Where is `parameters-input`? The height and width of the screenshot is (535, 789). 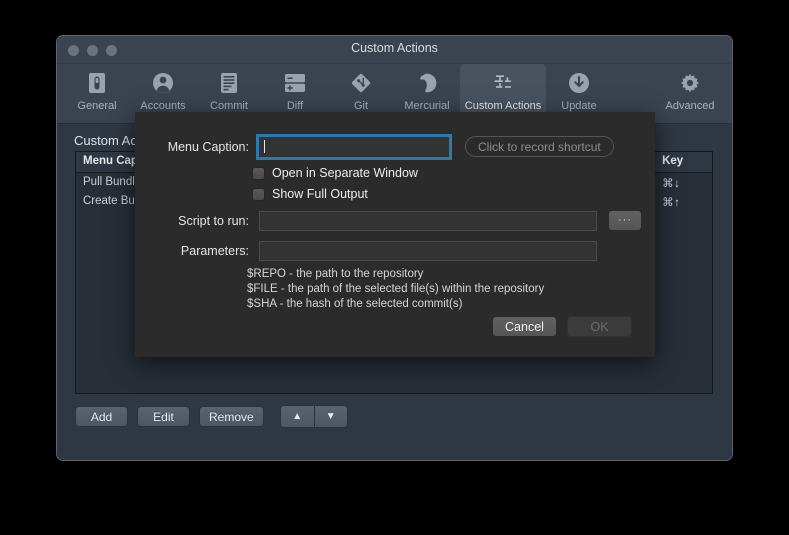
parameters-input is located at coordinates (428, 251).